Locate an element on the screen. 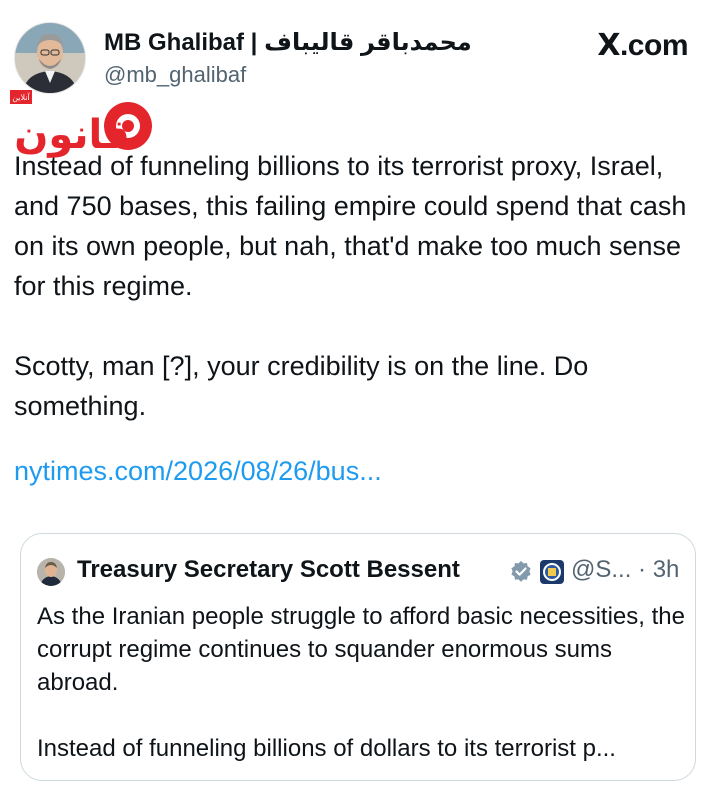 Image resolution: width=712 pixels, height=800 pixels. author-display-name: MB Ghalibaf | محمدباقر قالیباف is located at coordinates (288, 42).